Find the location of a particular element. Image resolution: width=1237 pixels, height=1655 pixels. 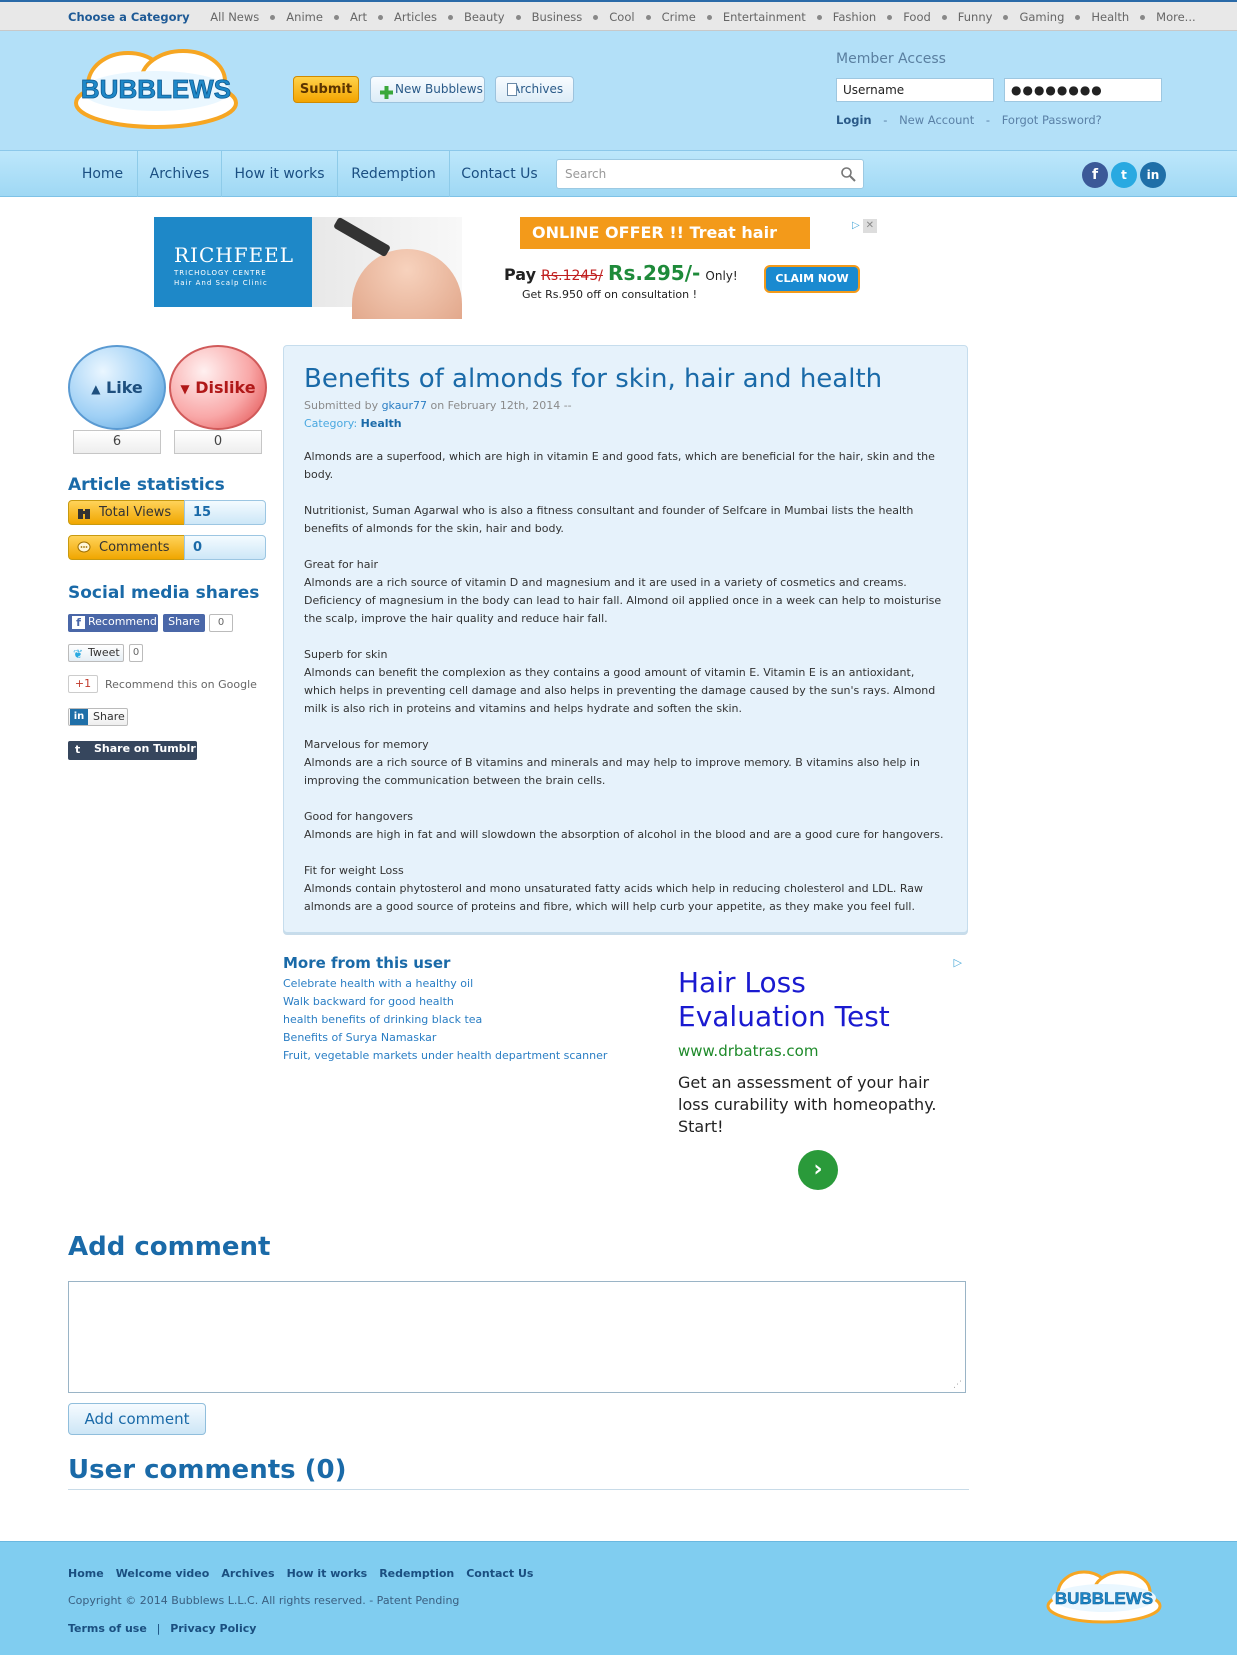

footer-link: Redemption is located at coordinates (416, 1573).